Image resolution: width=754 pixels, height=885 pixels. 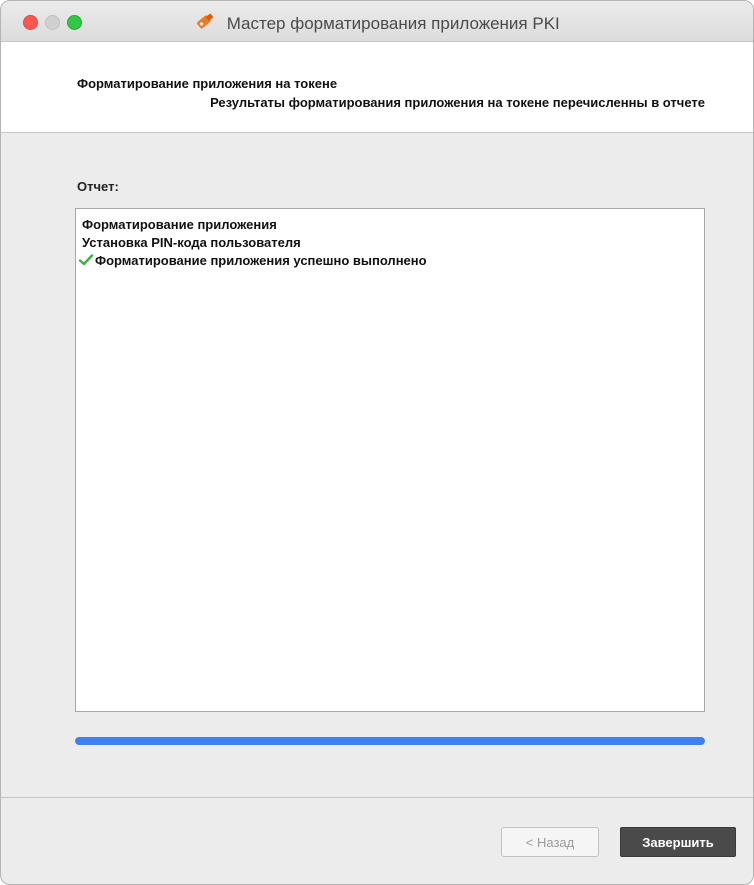 What do you see at coordinates (207, 83) in the screenshot?
I see `header-title: Форматирование приложения на токене` at bounding box center [207, 83].